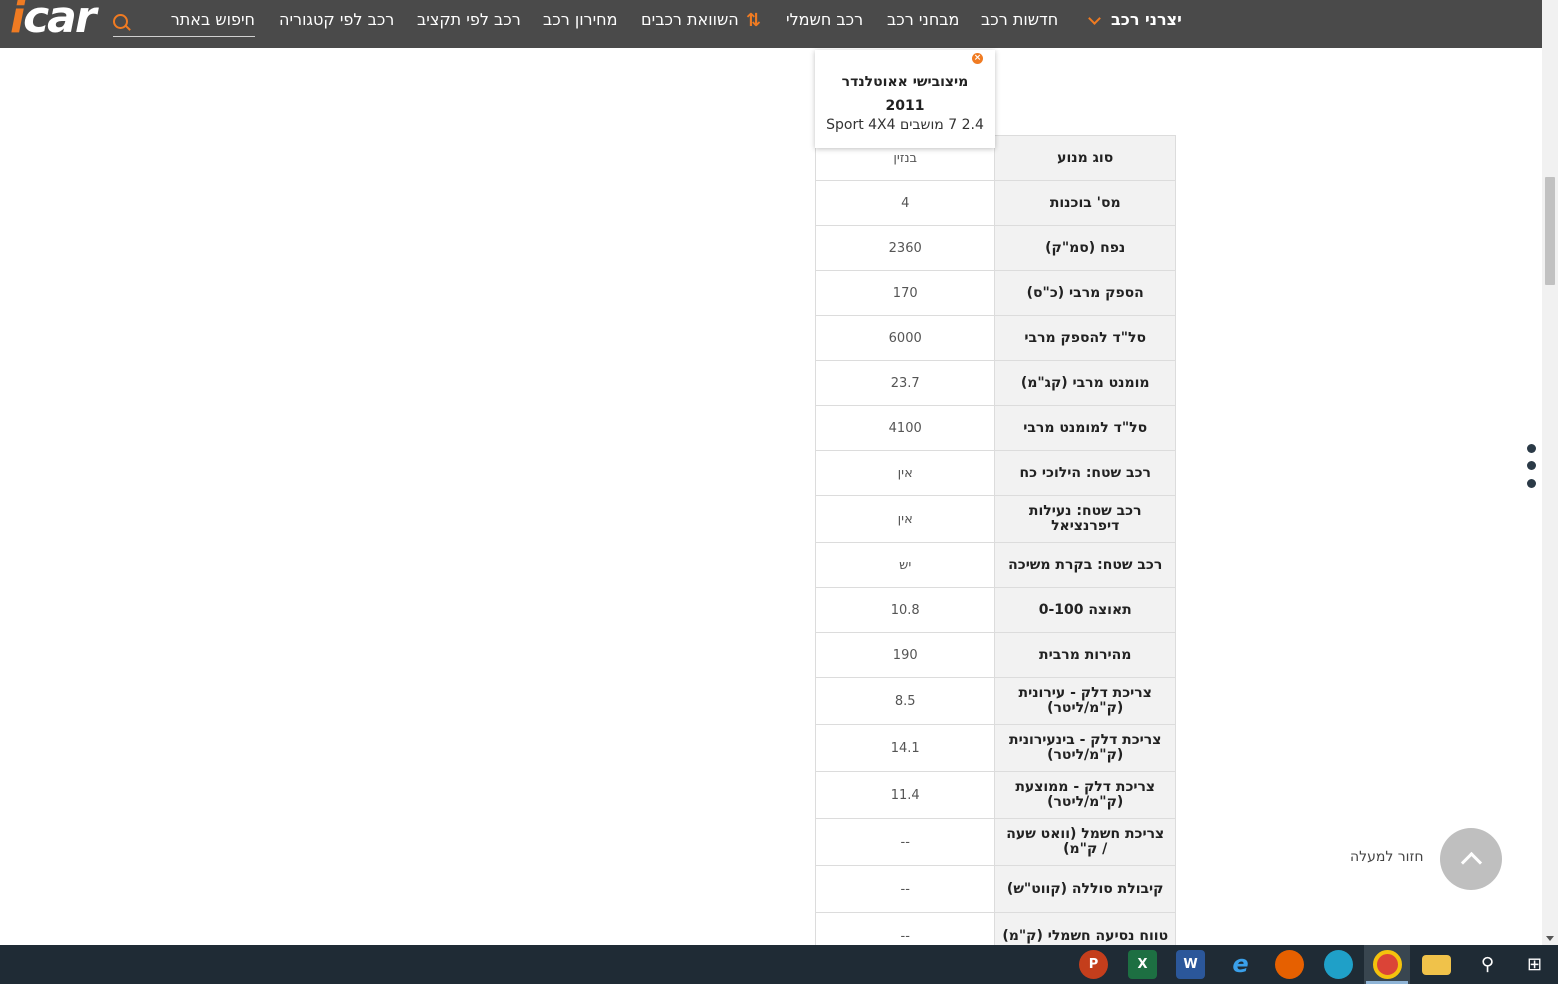 This screenshot has width=1558, height=984. I want to click on spec-value: 11.4, so click(905, 795).